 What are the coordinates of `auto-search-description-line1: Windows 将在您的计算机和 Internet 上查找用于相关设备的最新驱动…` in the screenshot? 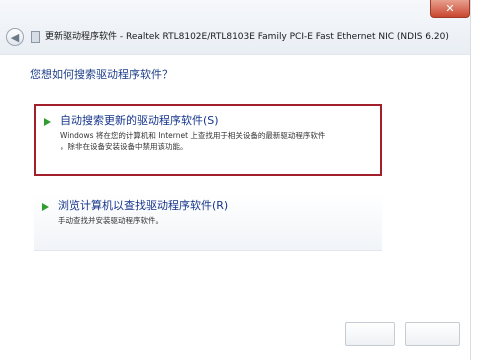 It's located at (193, 135).